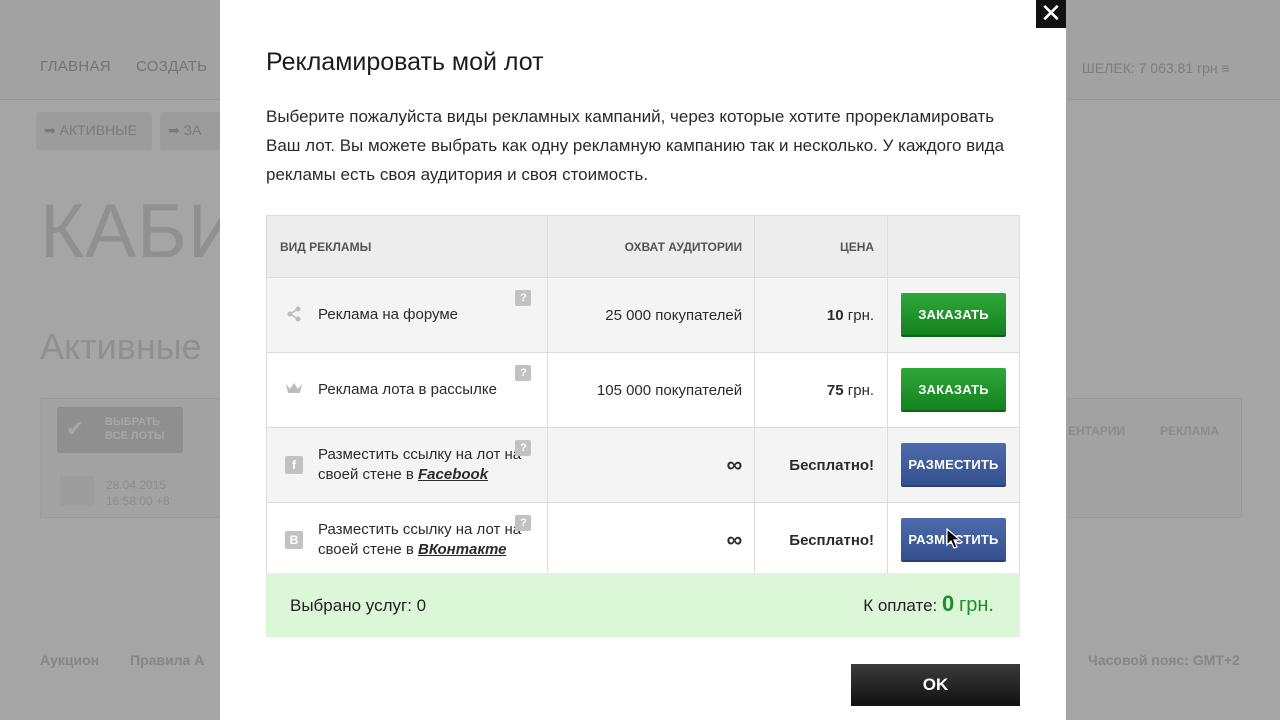 This screenshot has width=1280, height=720. Describe the element at coordinates (294, 390) in the screenshot. I see `crown-icon` at that location.